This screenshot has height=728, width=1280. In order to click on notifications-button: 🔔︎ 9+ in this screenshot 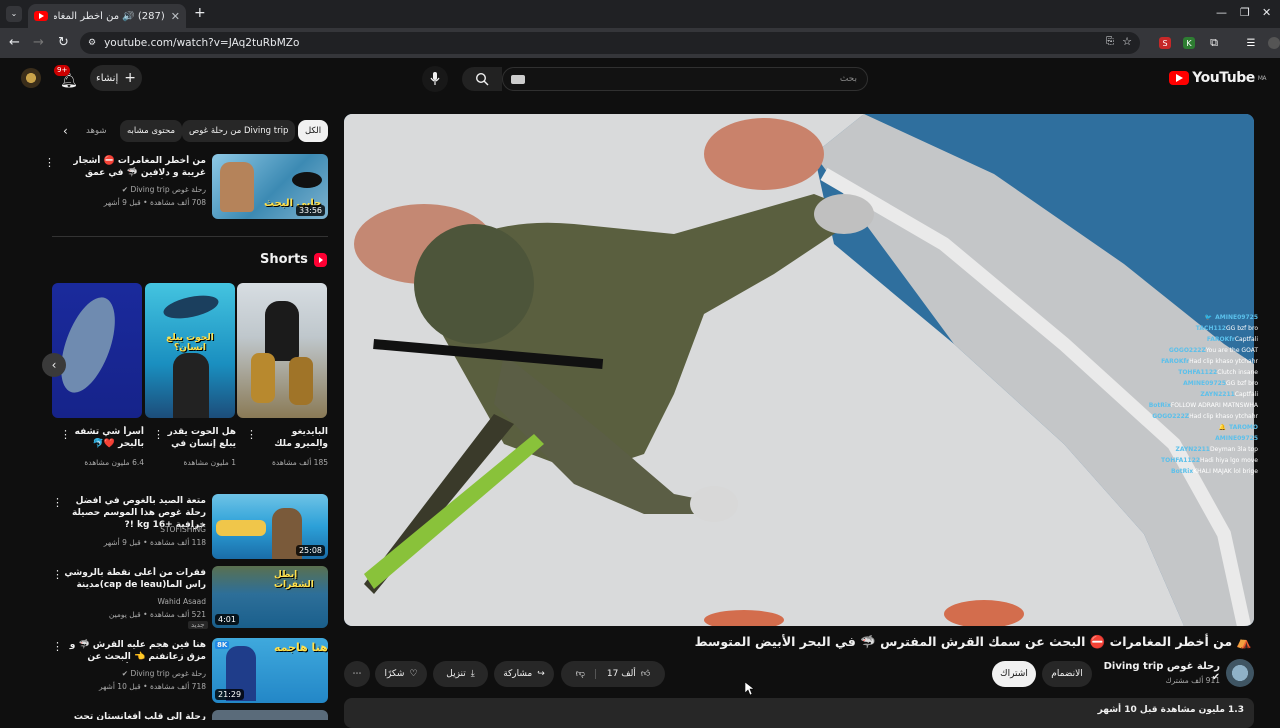, I will do `click(67, 77)`.